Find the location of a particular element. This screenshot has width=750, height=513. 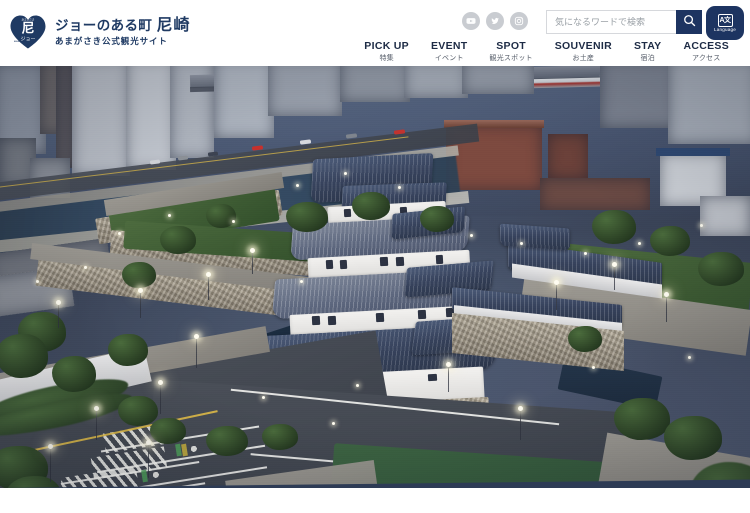

nav-label-ja: アクセス is located at coordinates (706, 59).